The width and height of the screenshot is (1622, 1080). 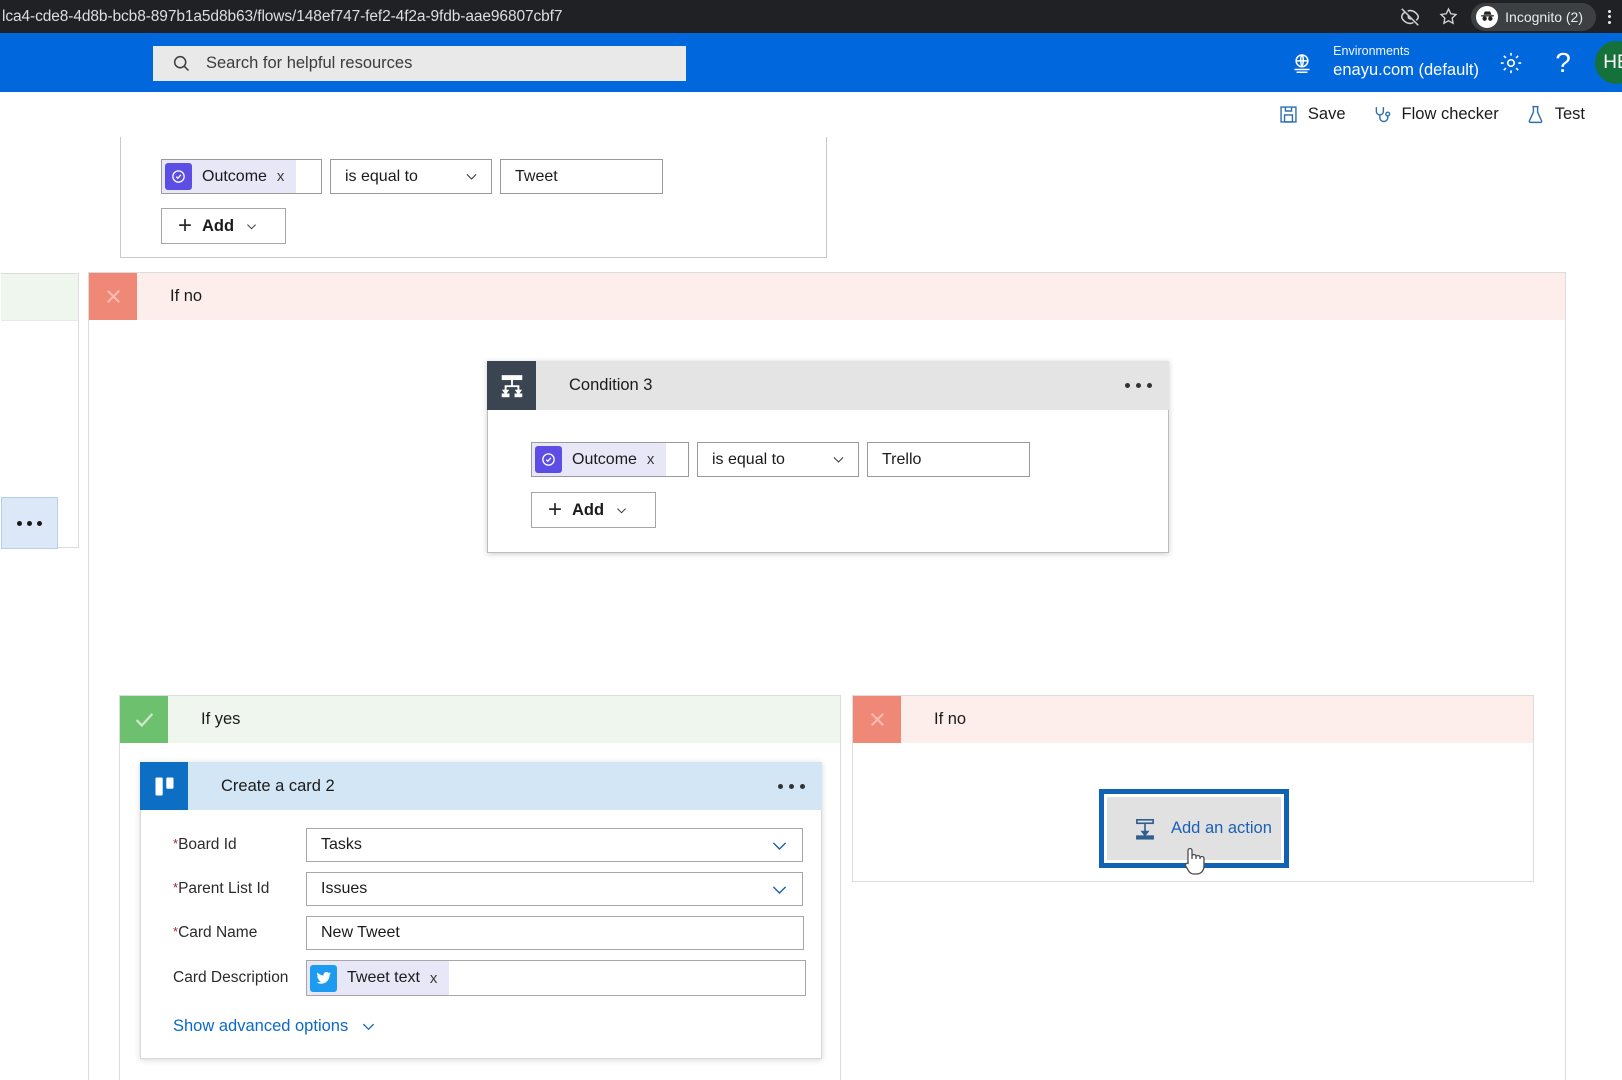 I want to click on form-row-parent-list-id: *Parent List Id Issues, so click(x=480, y=889).